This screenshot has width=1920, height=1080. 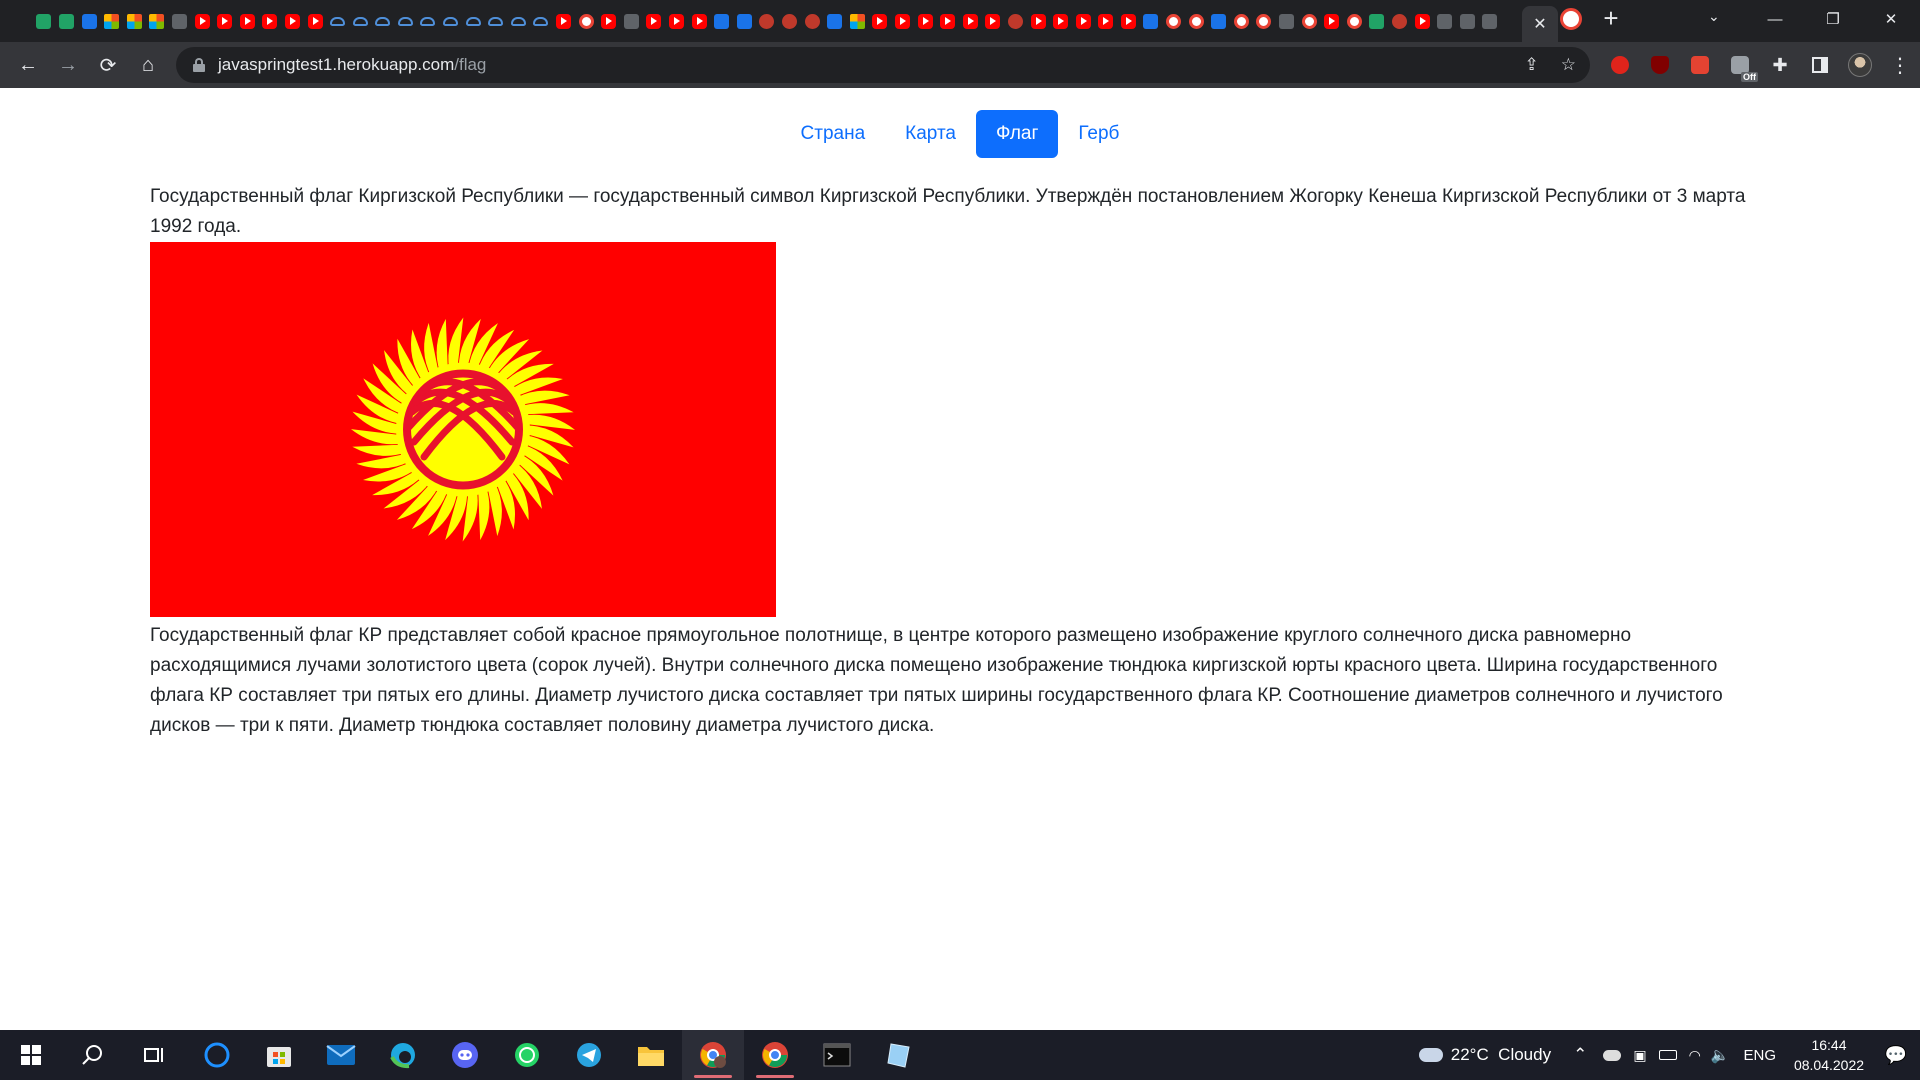 I want to click on notifications-icon: 💬, so click(x=1896, y=1055).